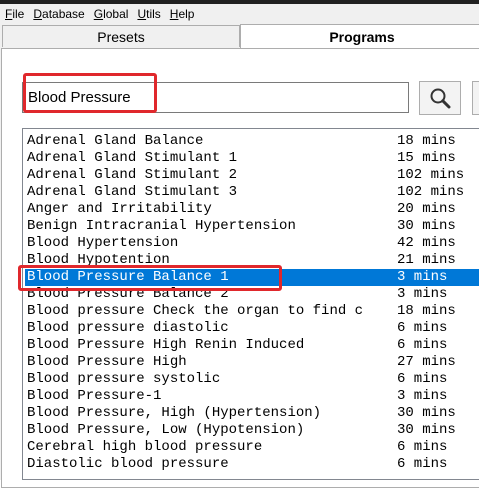  I want to click on program-name: Benign Intracranial Hypertension, so click(161, 226).